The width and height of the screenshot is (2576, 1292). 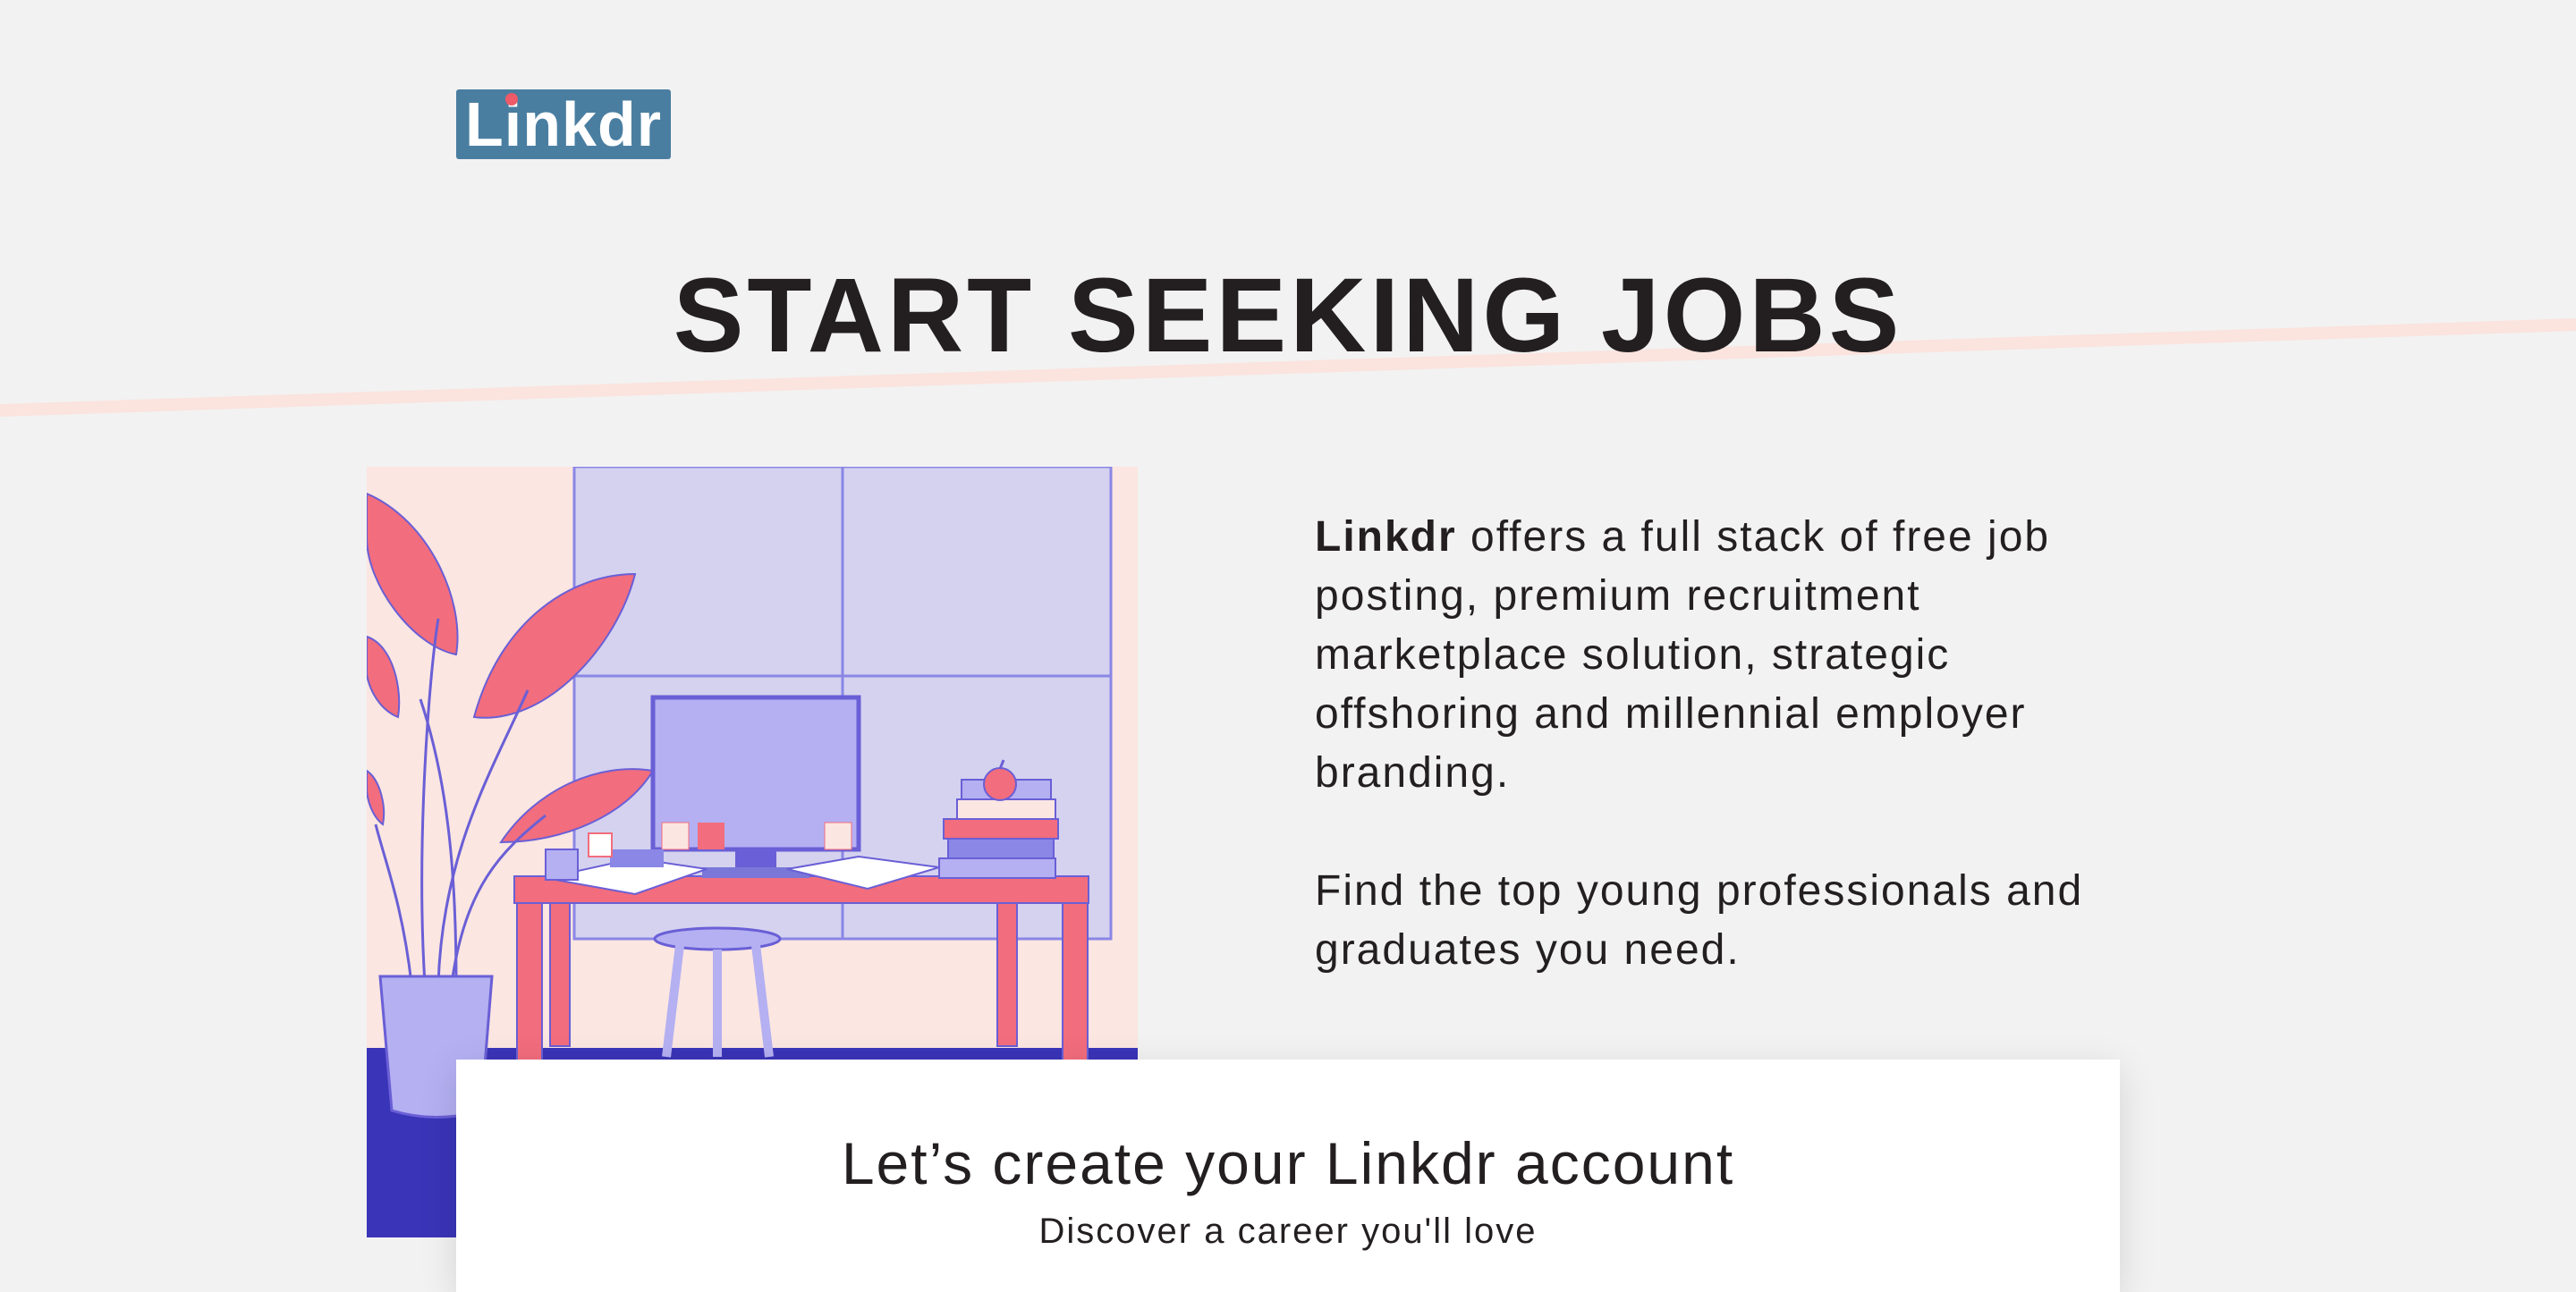 I want to click on linkdr-logo: Linkdr, so click(x=563, y=124).